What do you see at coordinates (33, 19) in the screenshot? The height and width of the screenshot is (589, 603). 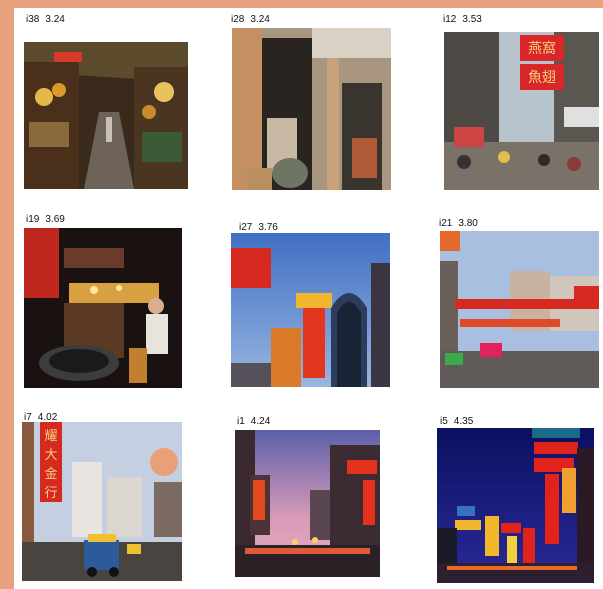 I see `image-id: i38` at bounding box center [33, 19].